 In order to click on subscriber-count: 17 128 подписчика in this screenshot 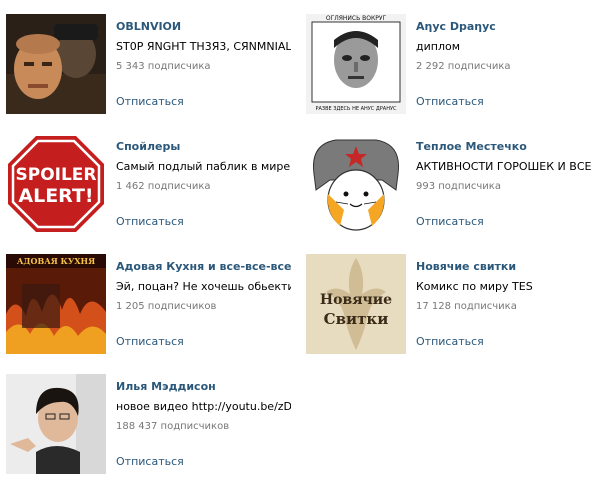, I will do `click(466, 306)`.